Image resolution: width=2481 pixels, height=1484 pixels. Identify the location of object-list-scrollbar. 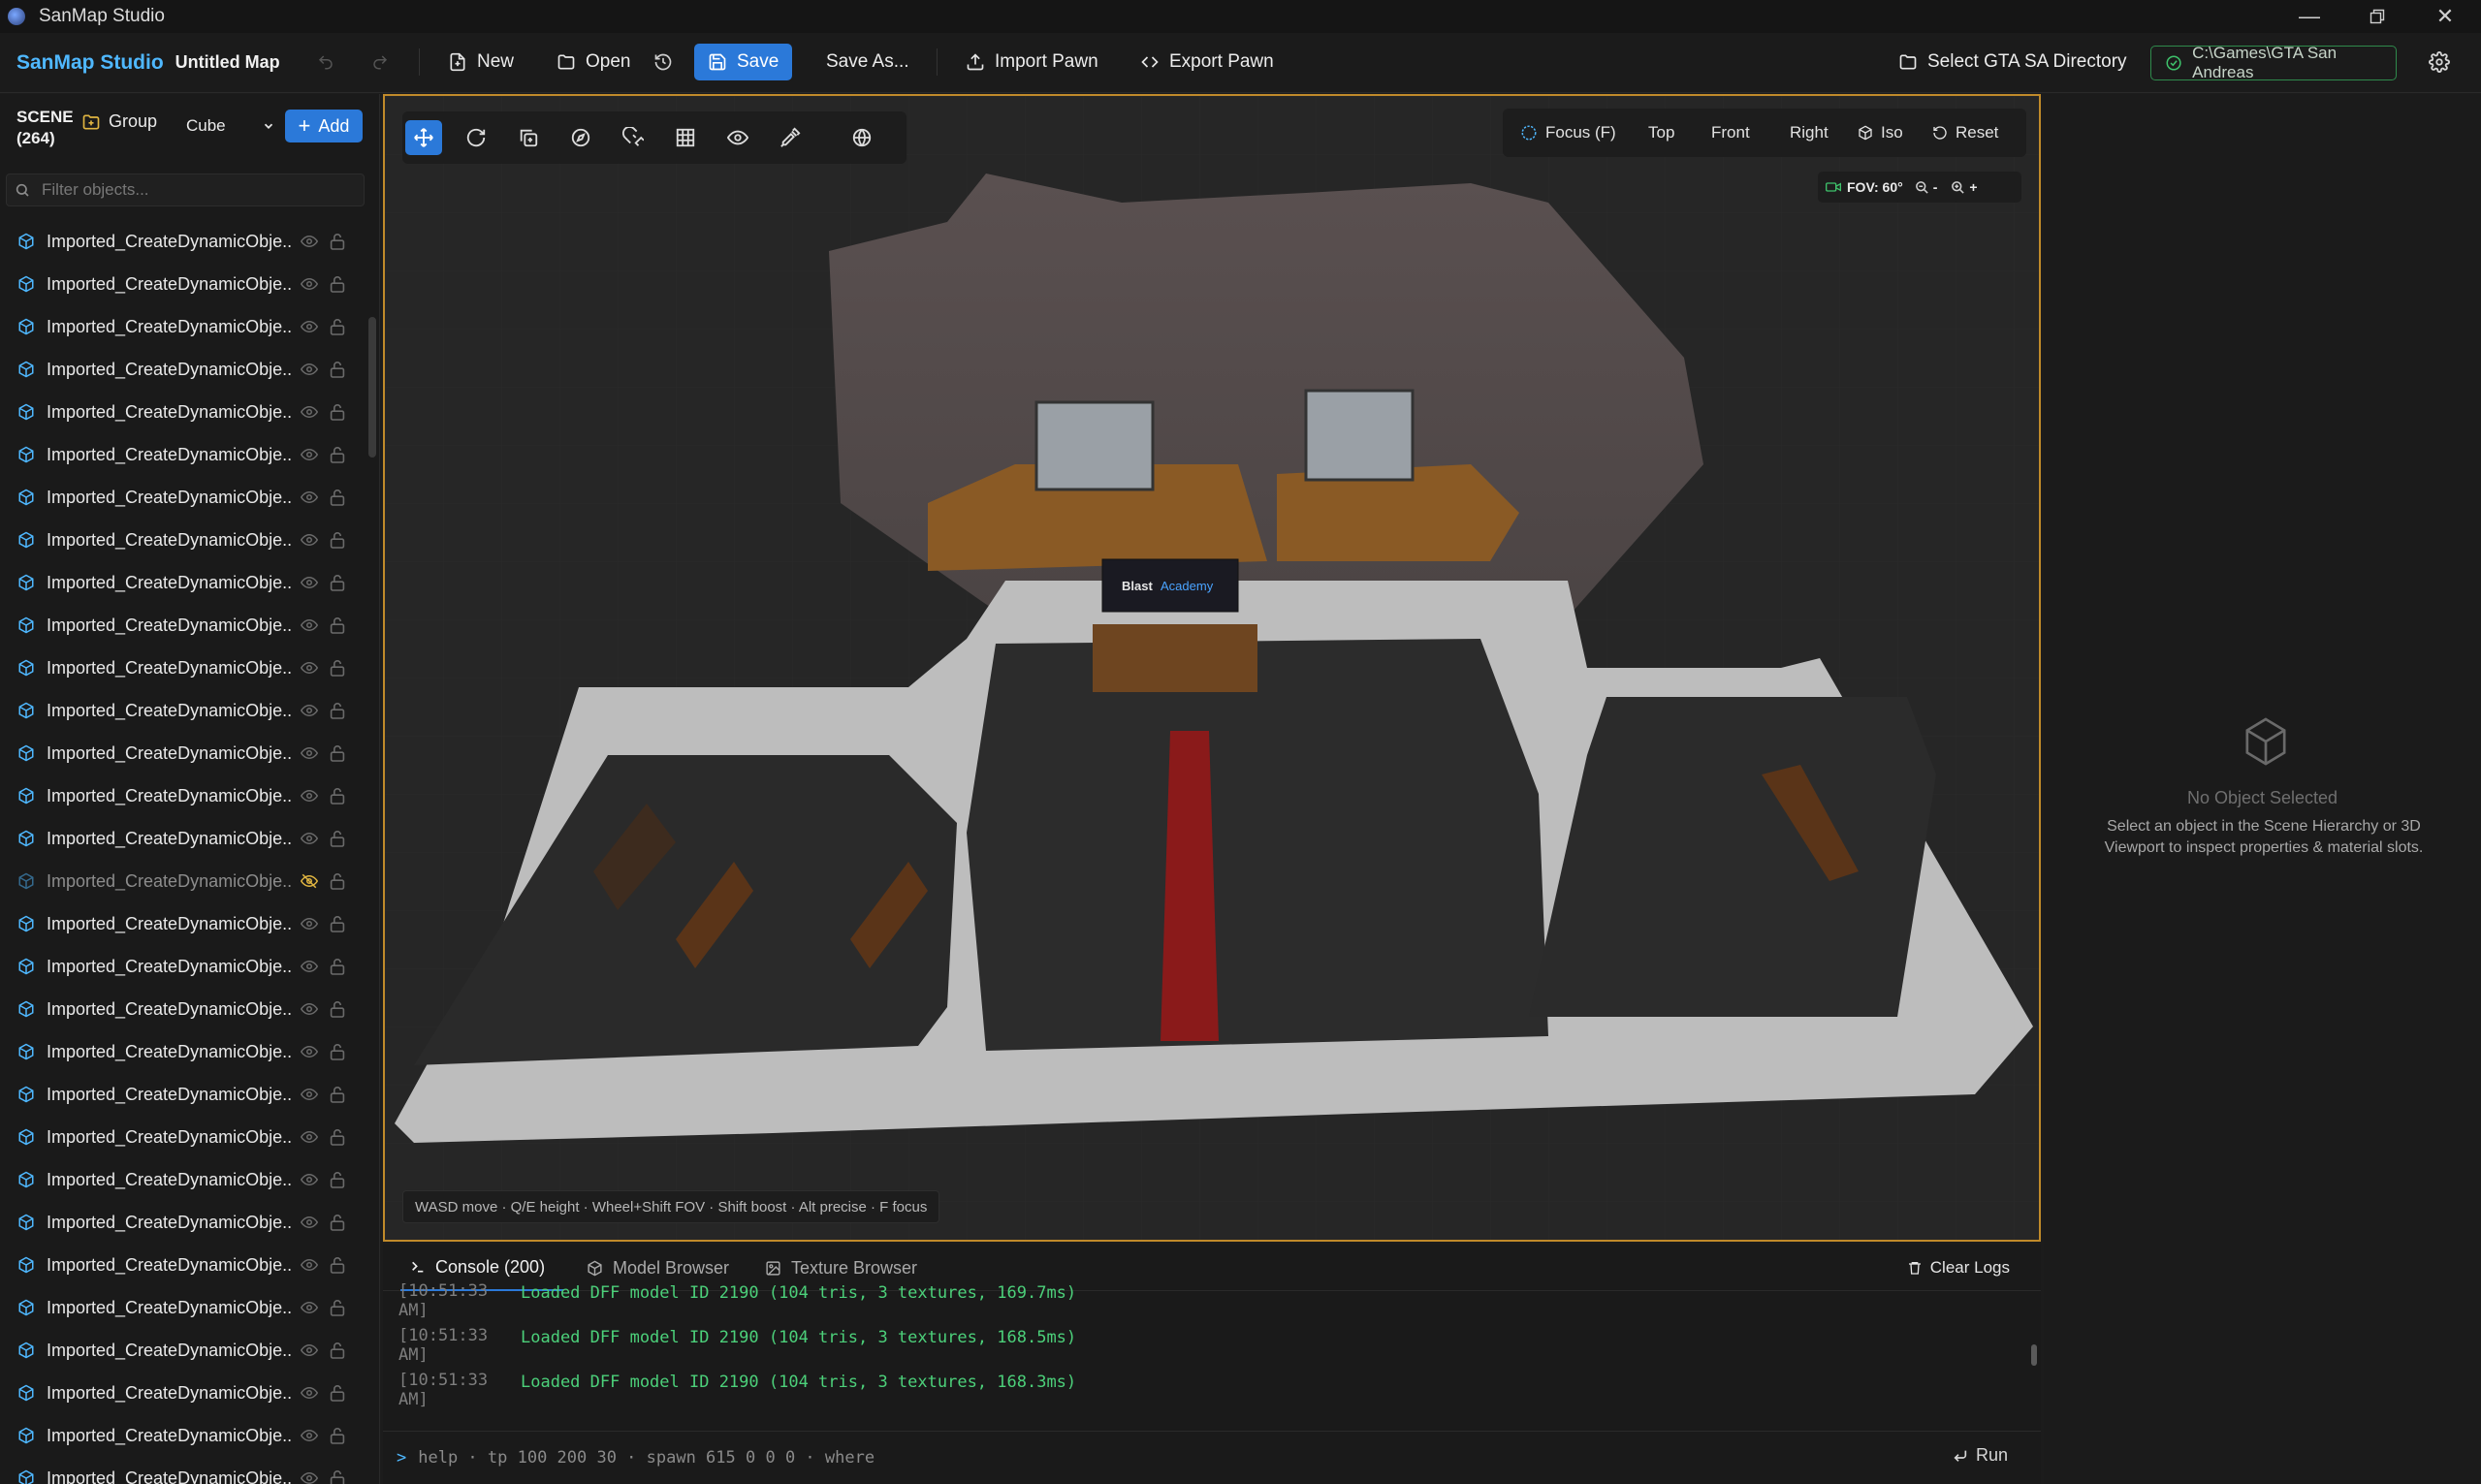
(372, 388).